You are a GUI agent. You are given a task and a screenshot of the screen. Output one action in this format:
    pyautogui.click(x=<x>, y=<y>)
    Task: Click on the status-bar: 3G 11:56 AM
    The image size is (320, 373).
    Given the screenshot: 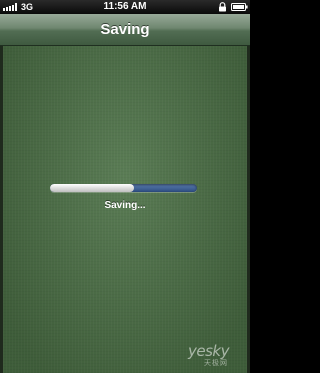 What is the action you would take?
    pyautogui.click(x=125, y=7)
    